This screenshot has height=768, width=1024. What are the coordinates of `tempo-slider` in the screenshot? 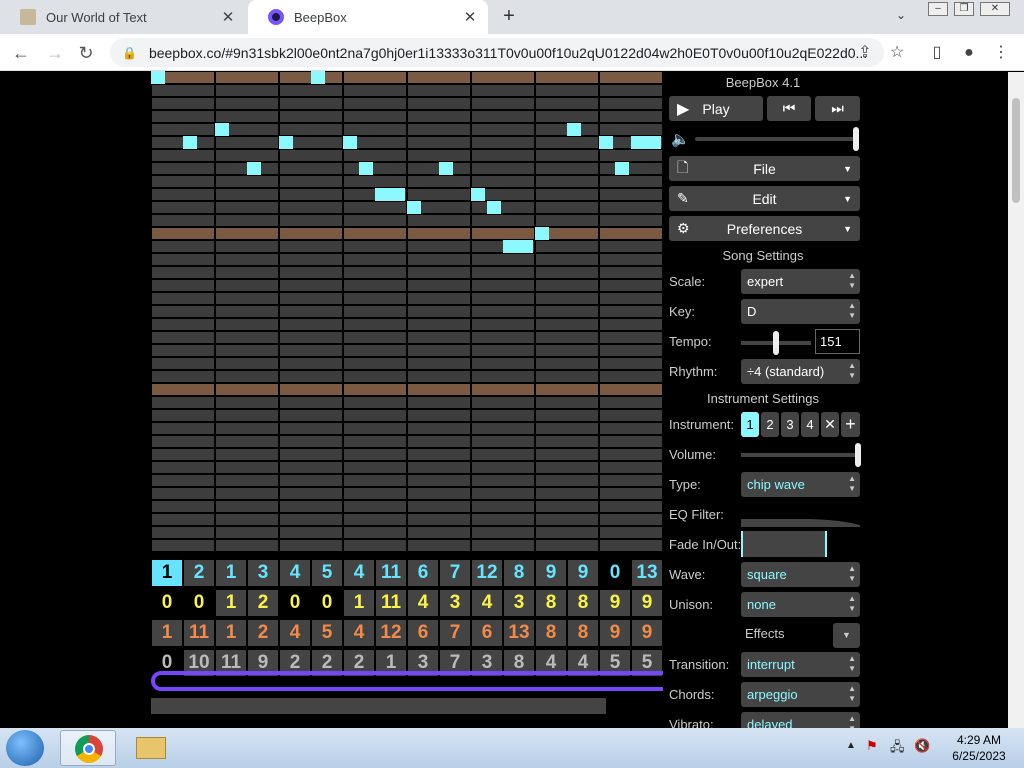 It's located at (776, 343).